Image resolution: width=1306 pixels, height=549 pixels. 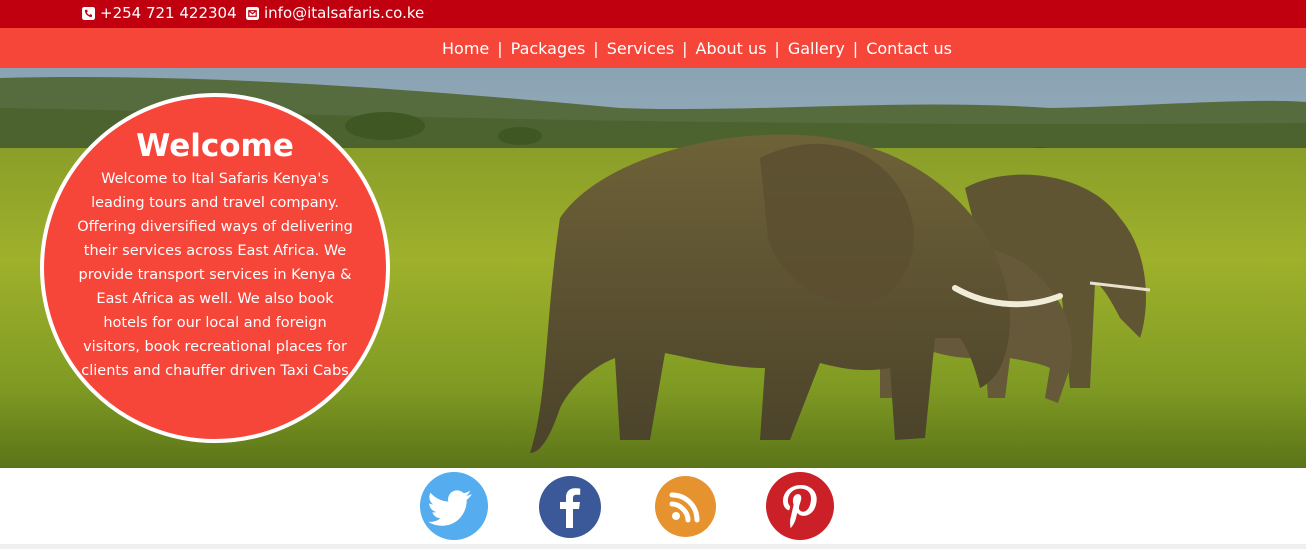 What do you see at coordinates (88, 13) in the screenshot?
I see `phone-icon` at bounding box center [88, 13].